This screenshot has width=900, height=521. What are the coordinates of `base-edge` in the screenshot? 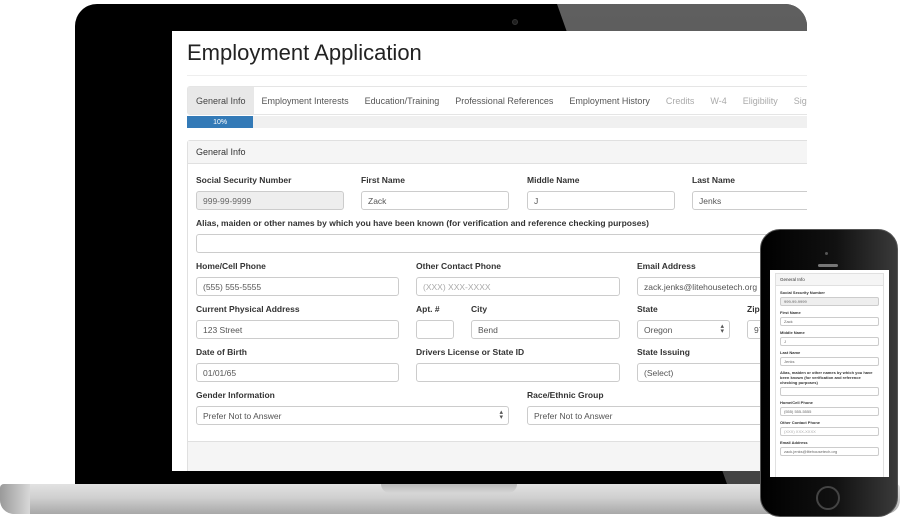 It's located at (15, 499).